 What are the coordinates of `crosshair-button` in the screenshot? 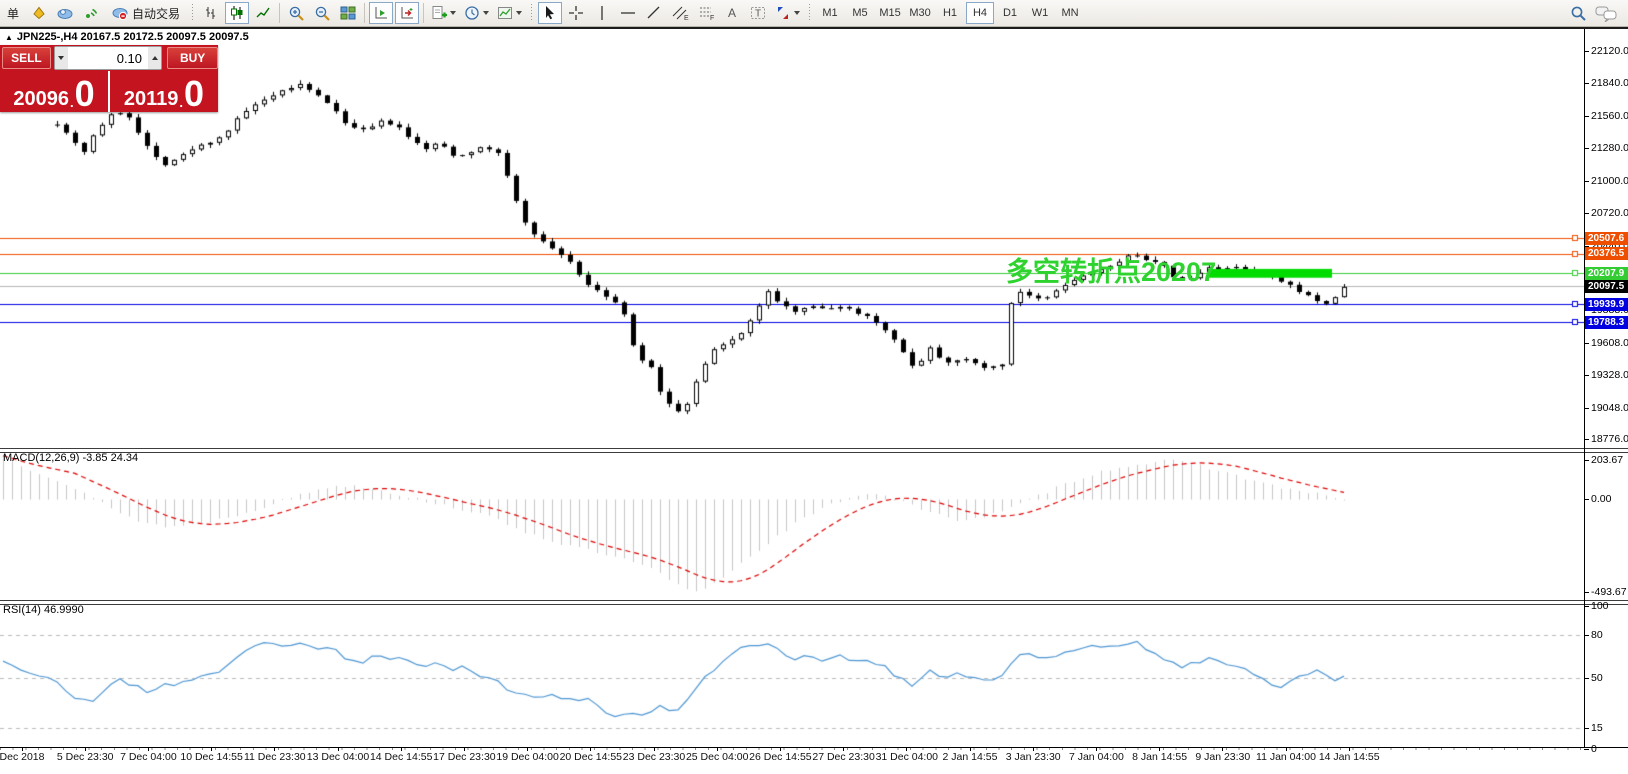 It's located at (576, 13).